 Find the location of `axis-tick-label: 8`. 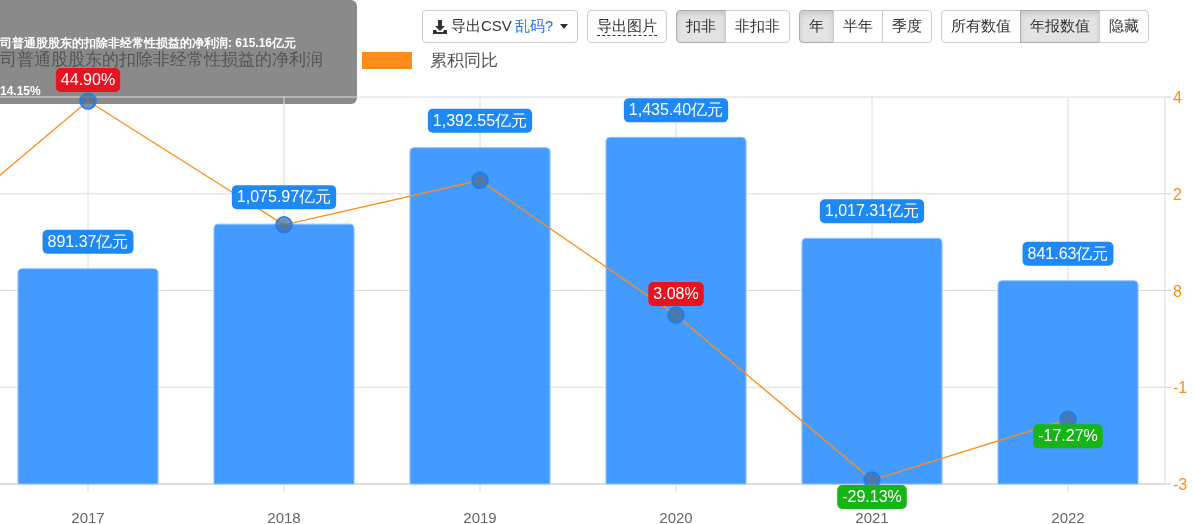

axis-tick-label: 8 is located at coordinates (1177, 291).